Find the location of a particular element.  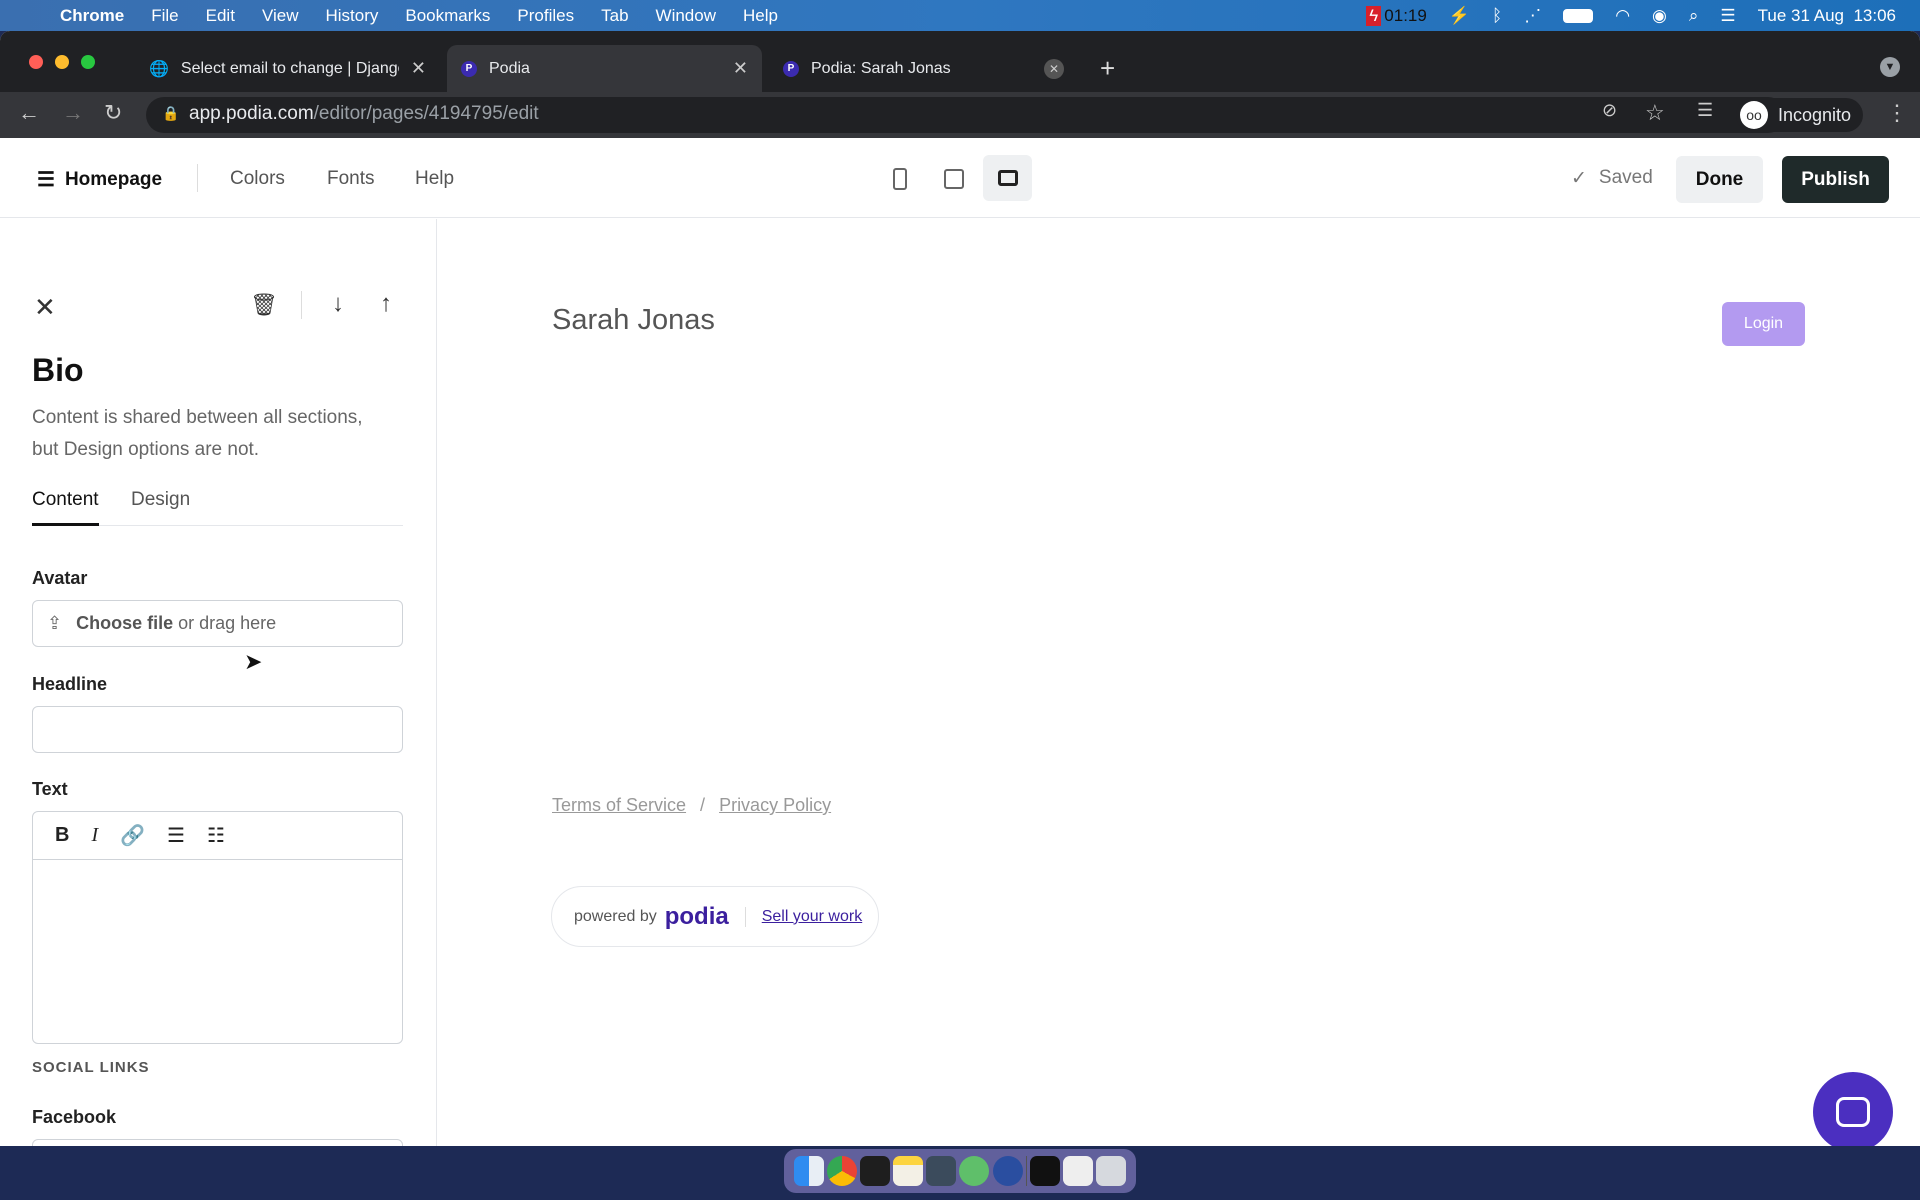

minimize-window-button is located at coordinates (62, 62).